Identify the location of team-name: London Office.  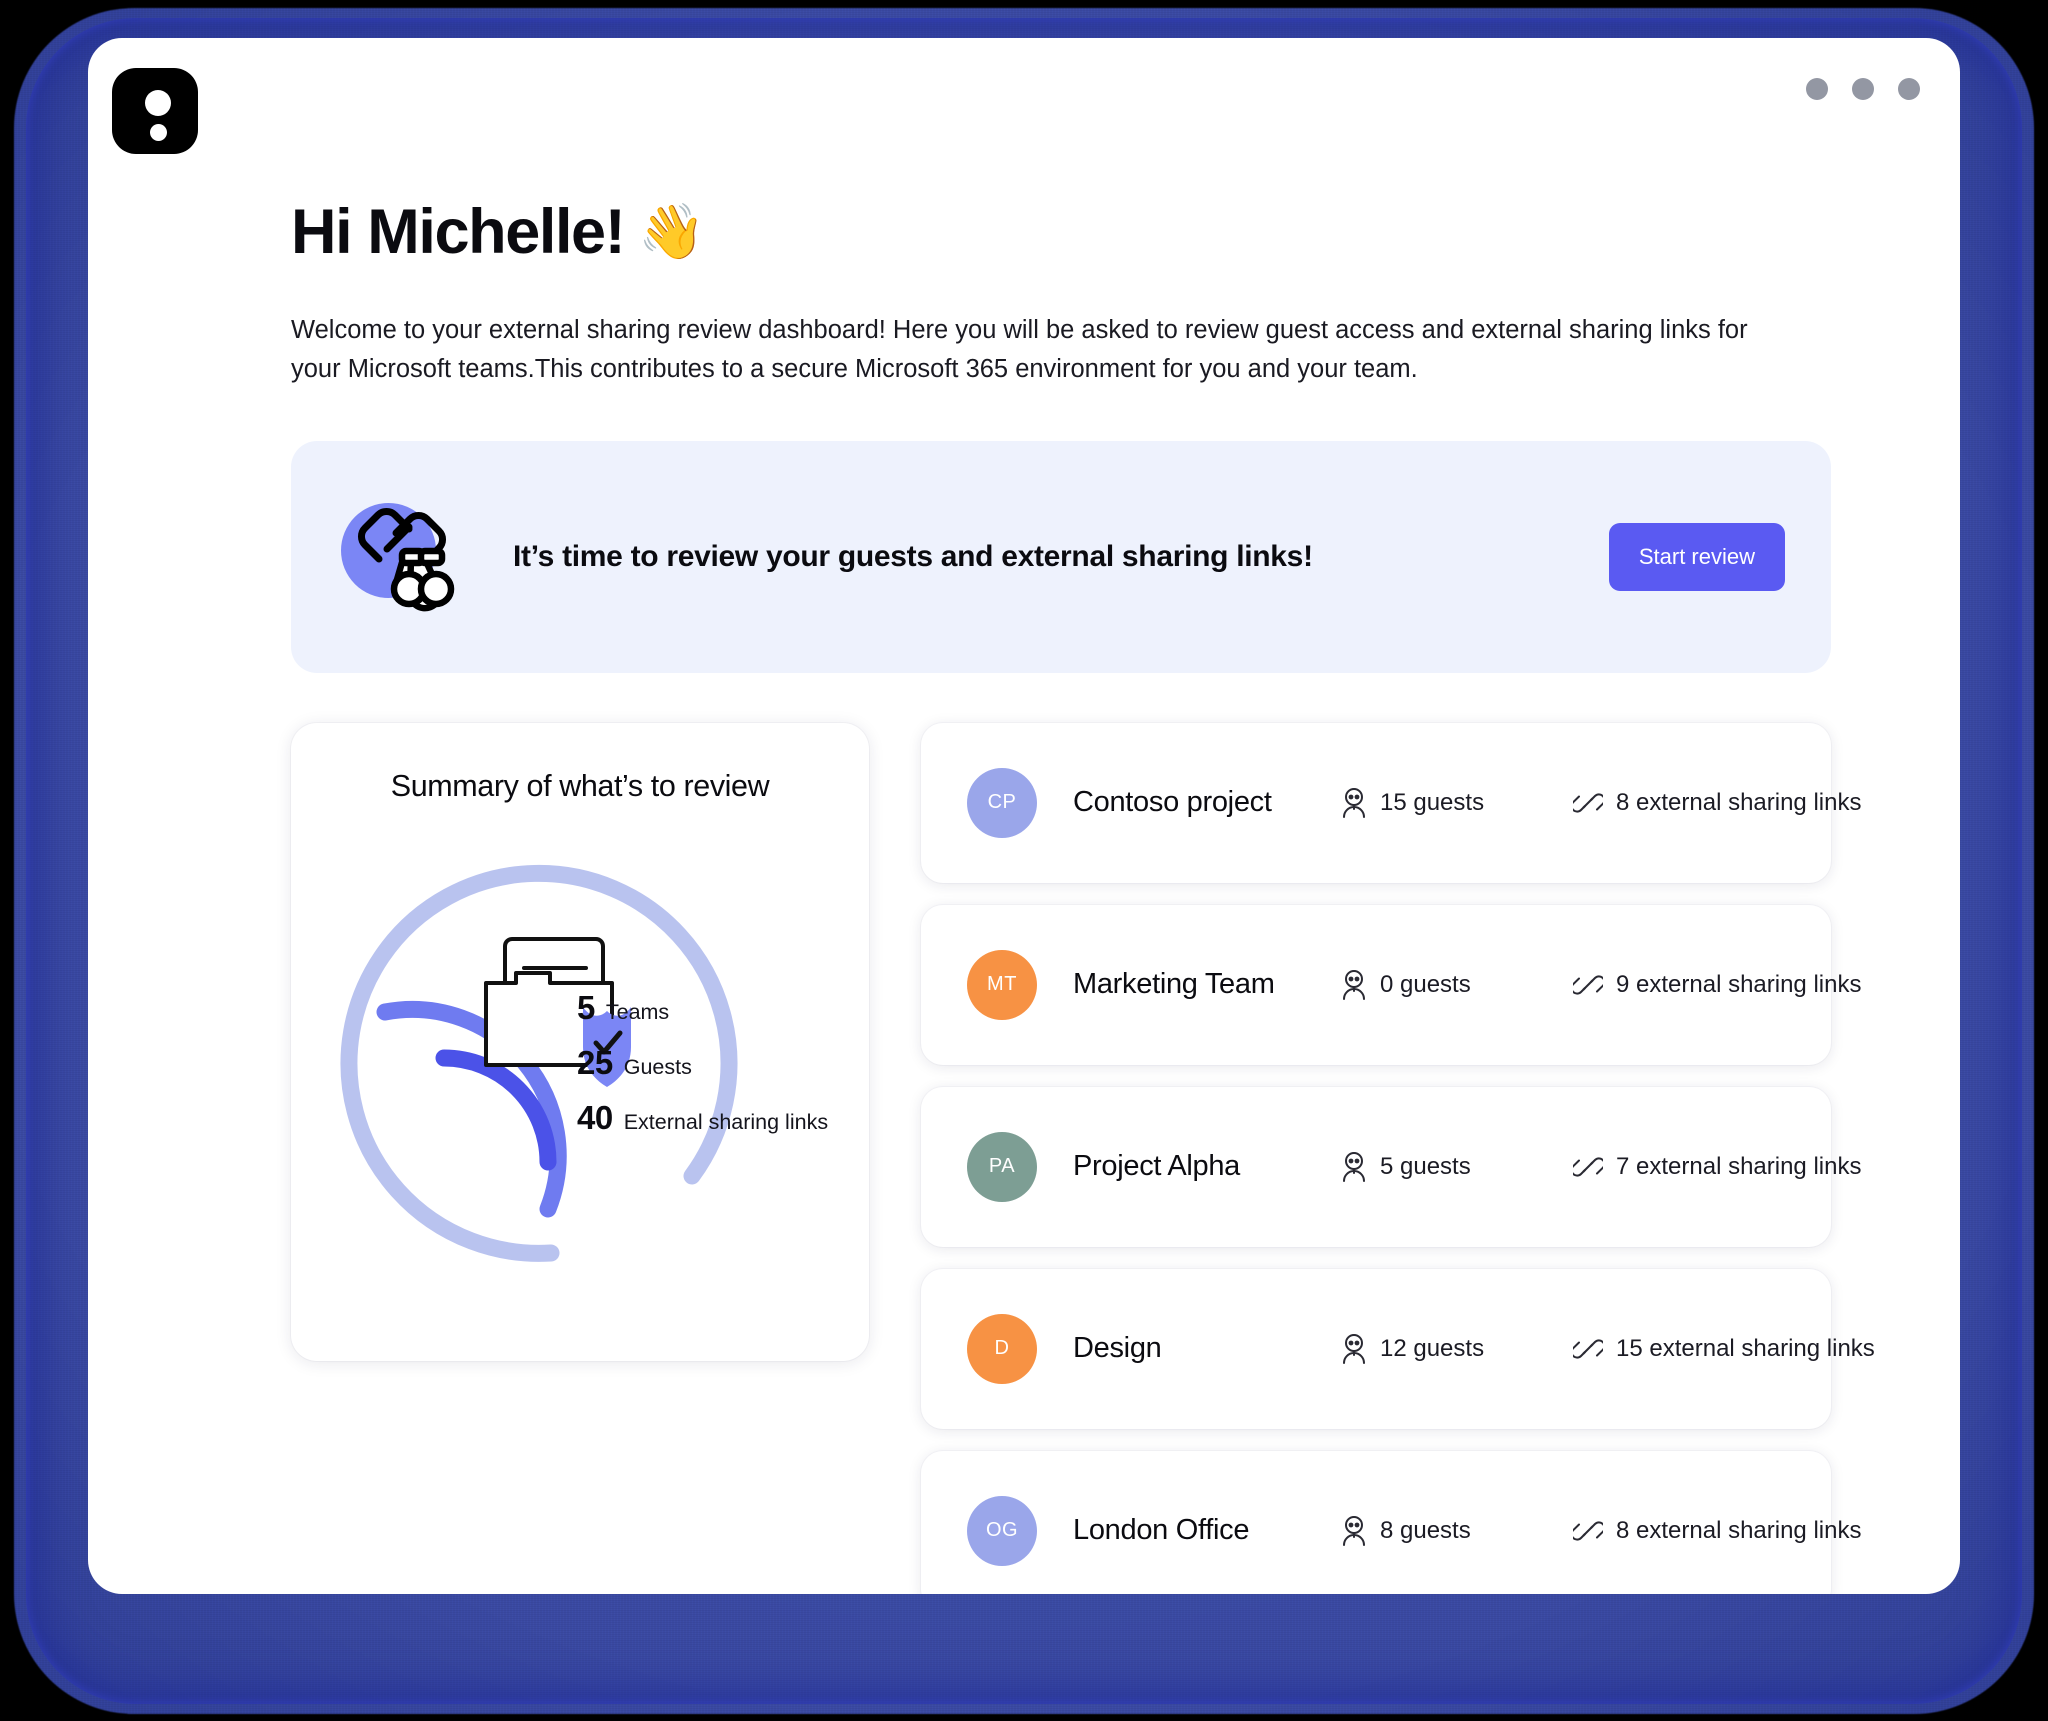
(1161, 1530).